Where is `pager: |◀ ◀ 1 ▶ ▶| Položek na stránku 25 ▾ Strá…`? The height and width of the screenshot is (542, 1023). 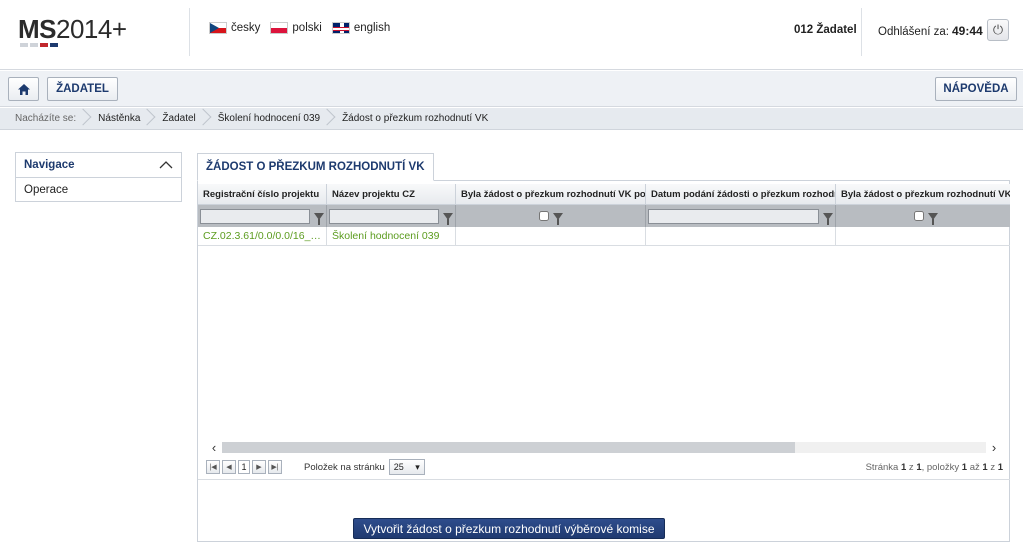
pager: |◀ ◀ 1 ▶ ▶| Položek na stránku 25 ▾ Strá… is located at coordinates (604, 467).